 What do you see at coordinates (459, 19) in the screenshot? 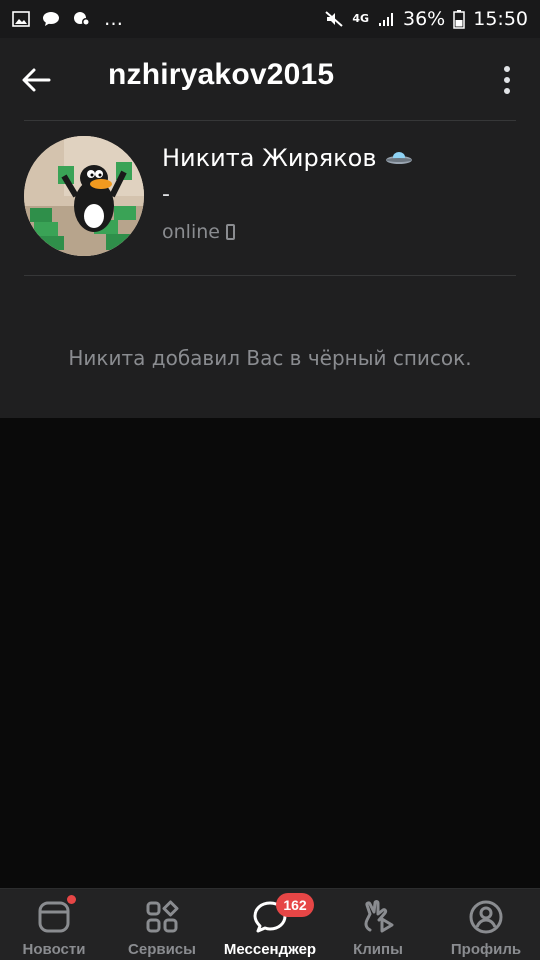
I see `battery-icon` at bounding box center [459, 19].